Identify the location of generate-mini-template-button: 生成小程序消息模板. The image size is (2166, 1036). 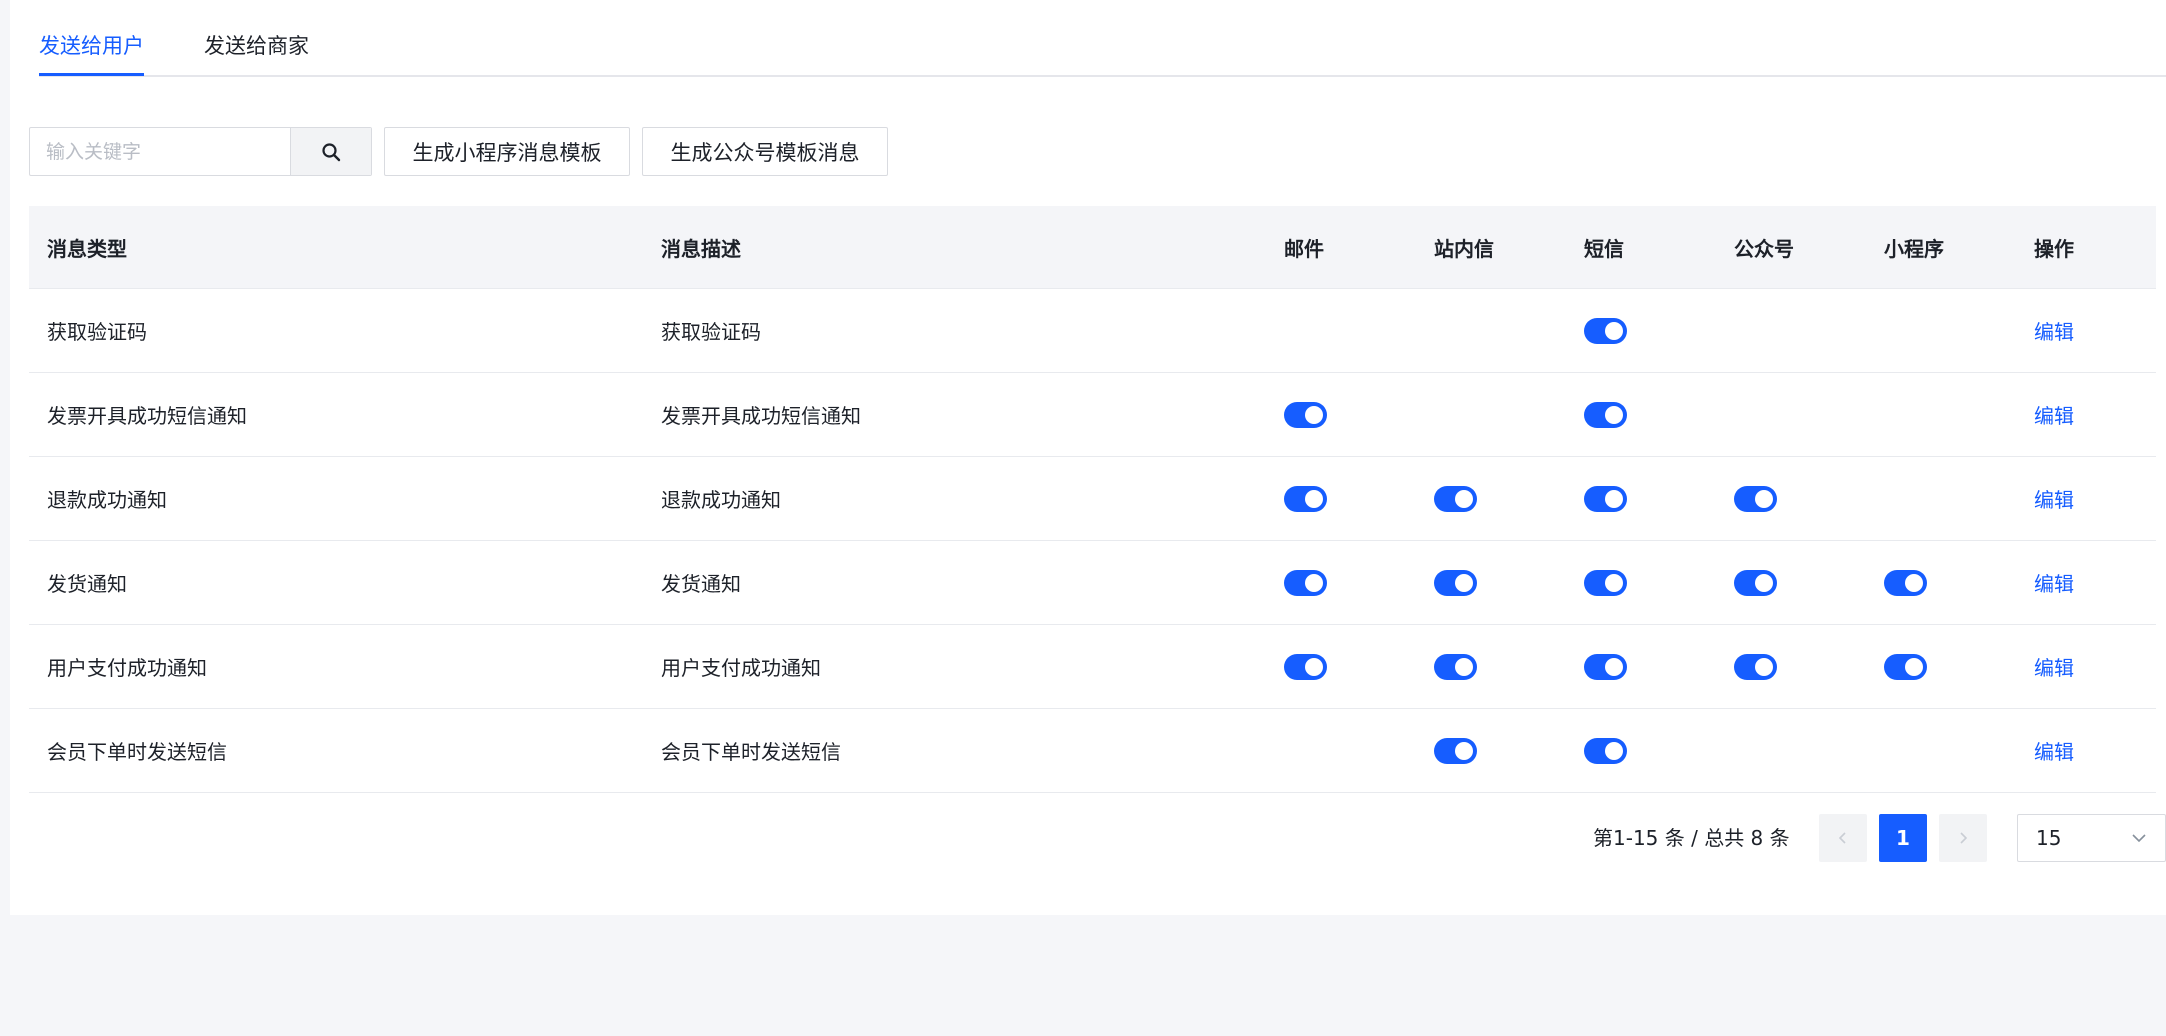
(507, 151).